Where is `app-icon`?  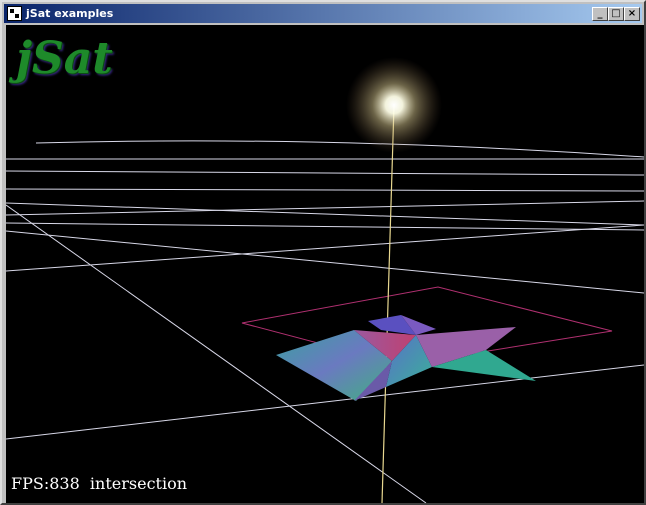 app-icon is located at coordinates (14, 13).